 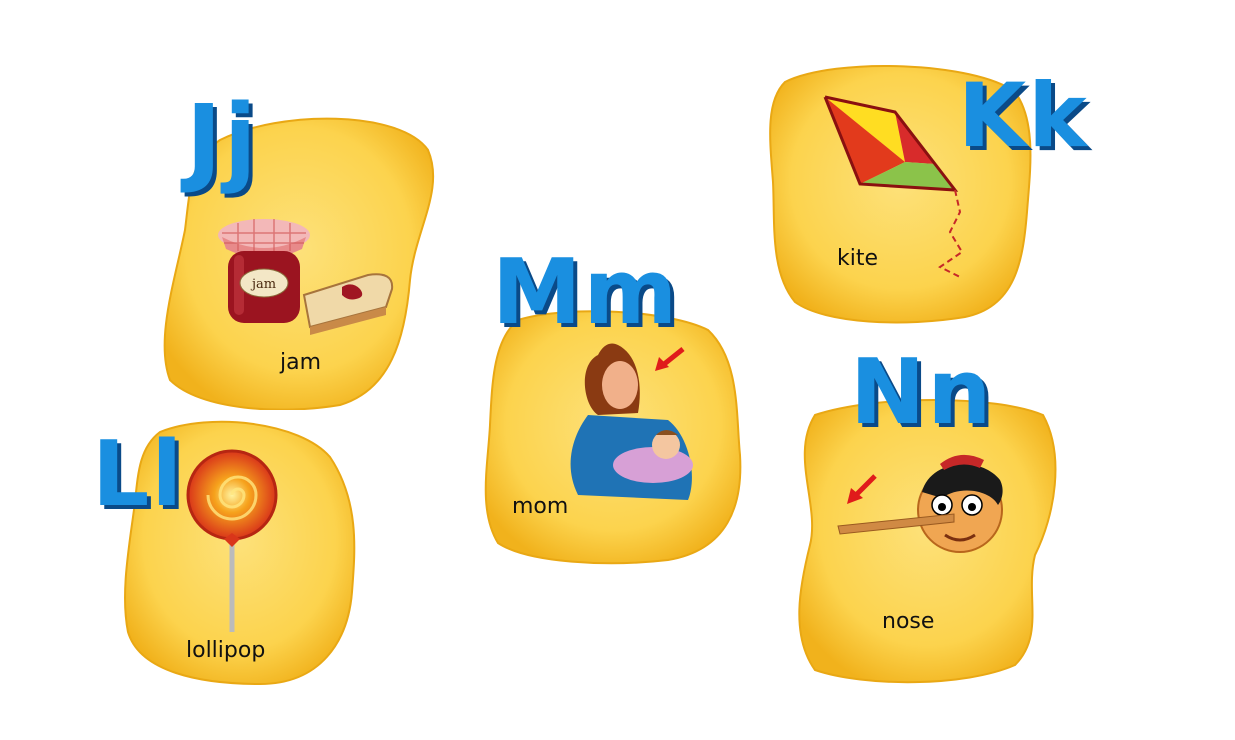 I want to click on letter-nn: Nn, so click(x=922, y=392).